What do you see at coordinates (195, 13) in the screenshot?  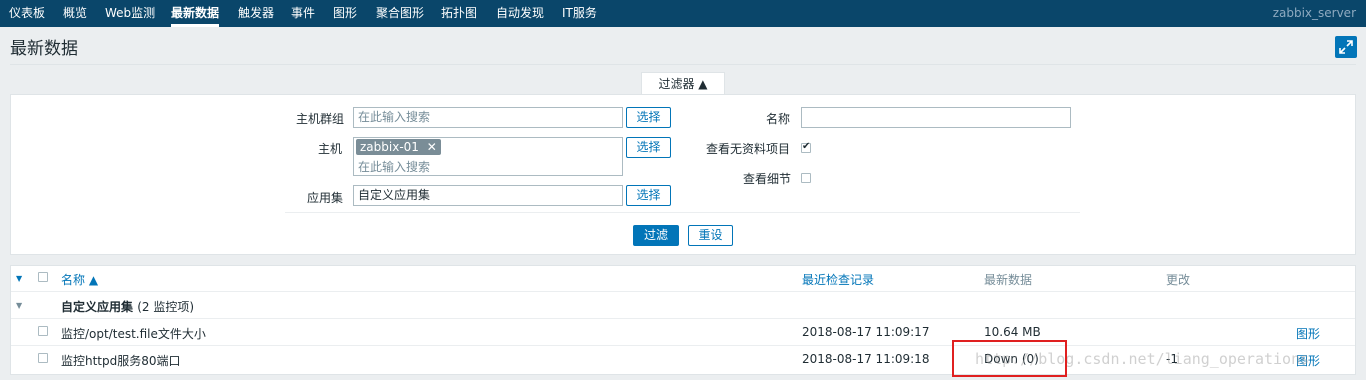 I see `nav-latest-data: 最新数据` at bounding box center [195, 13].